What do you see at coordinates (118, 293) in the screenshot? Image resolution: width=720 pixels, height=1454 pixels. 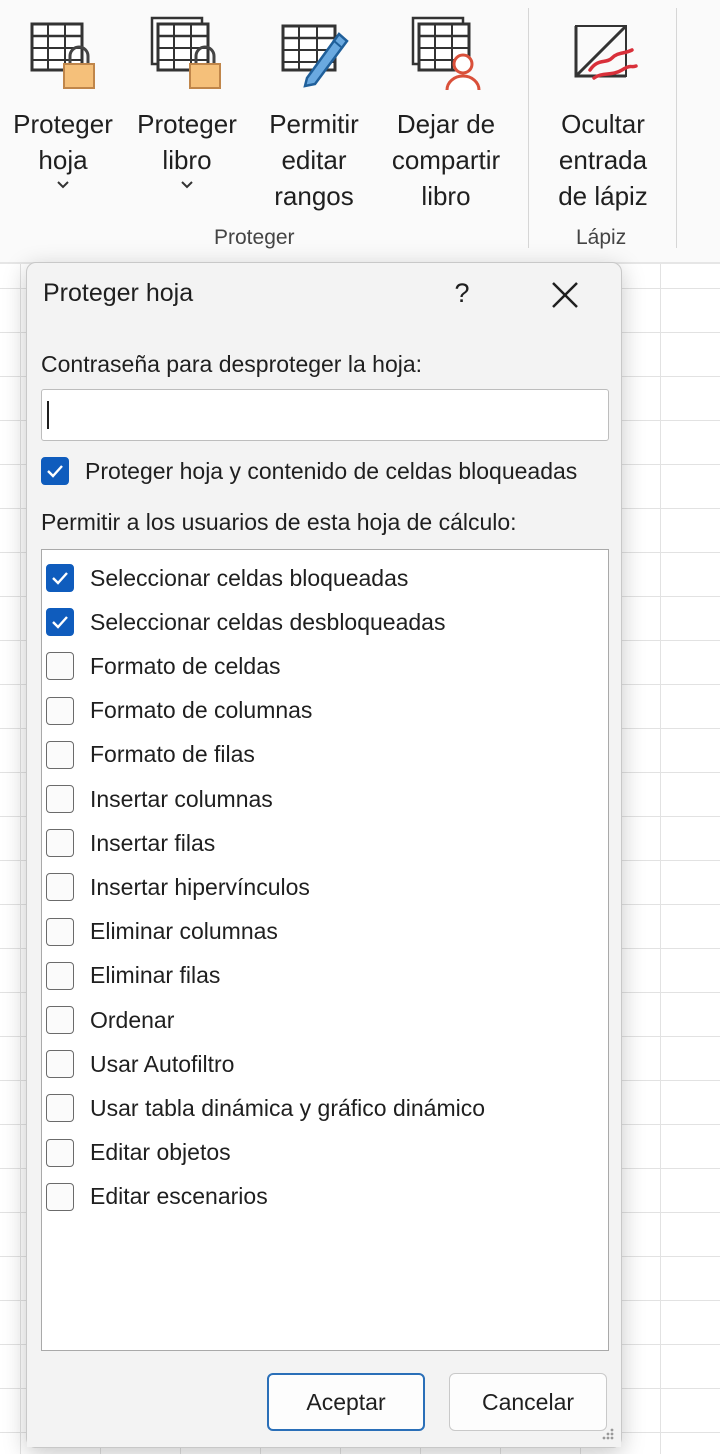 I see `dialog-title: Proteger hoja` at bounding box center [118, 293].